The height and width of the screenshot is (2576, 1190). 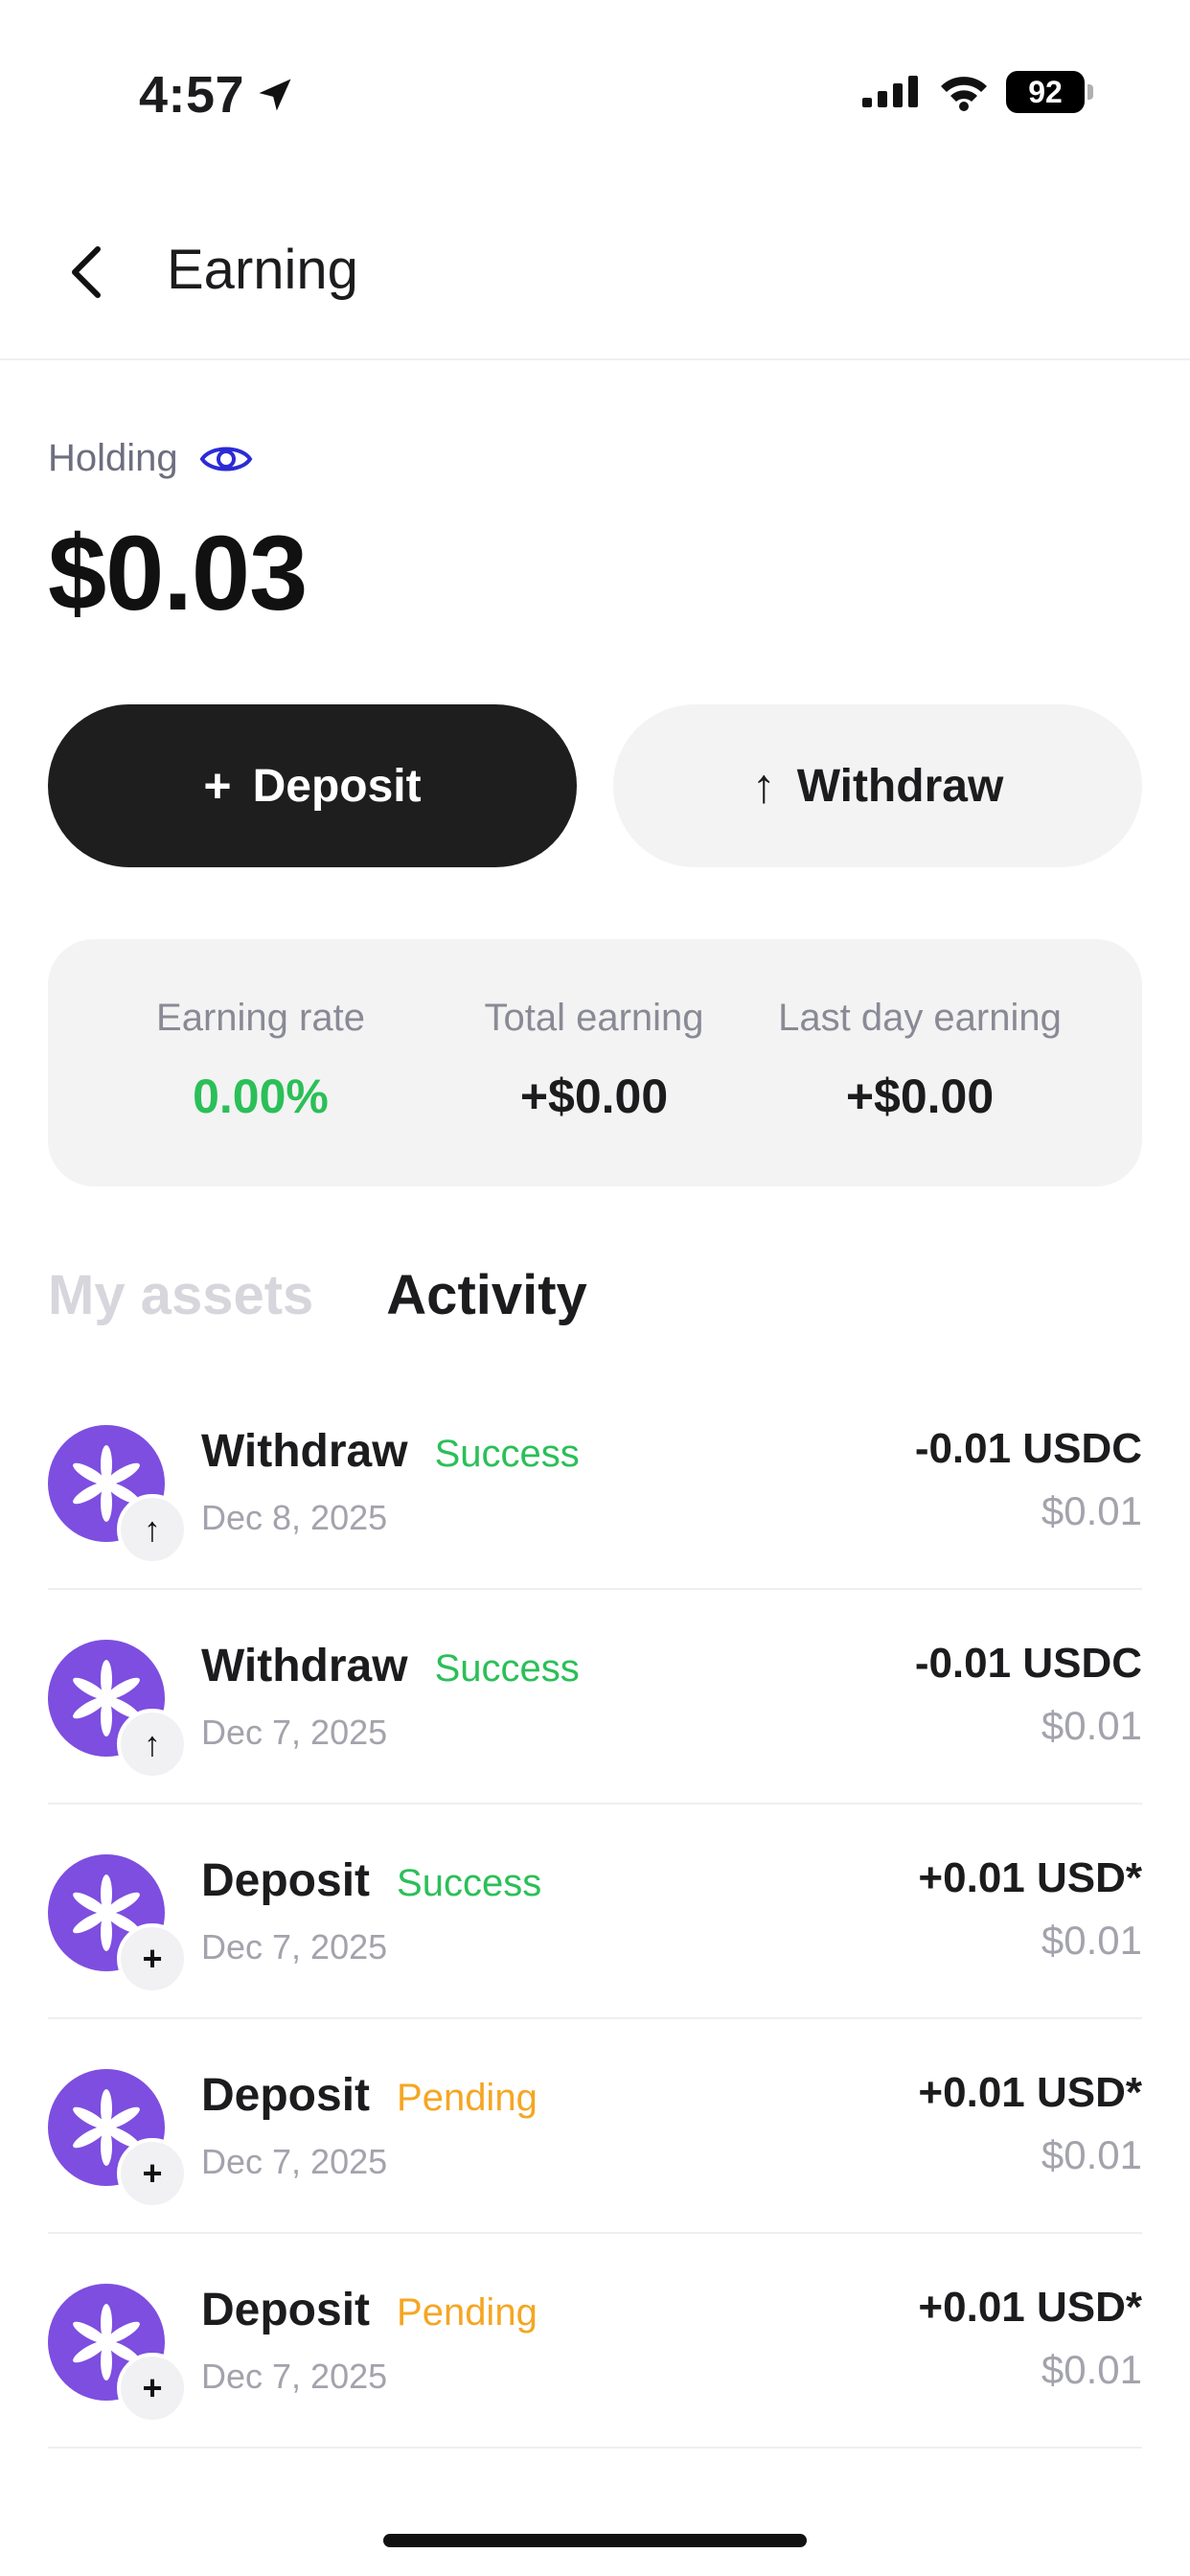 I want to click on stat-total-earning: Total earning +$0.00, so click(x=594, y=1061).